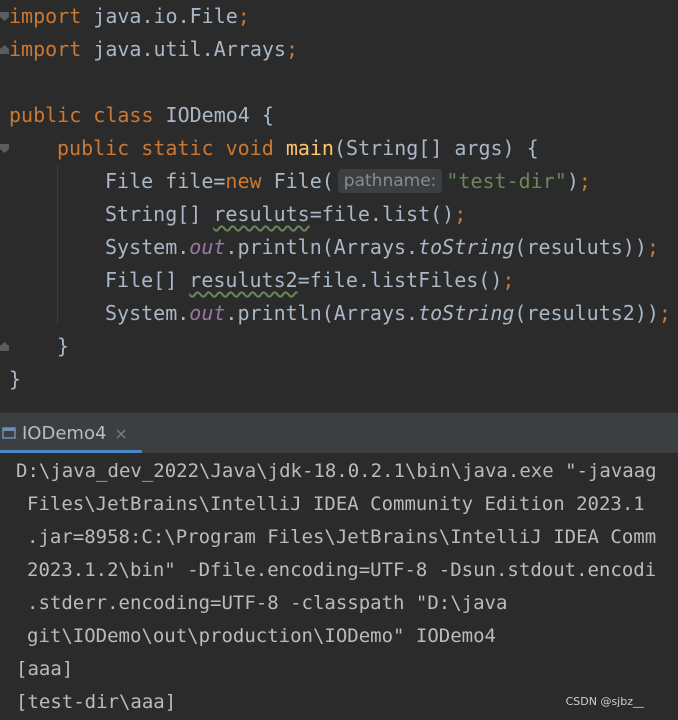  Describe the element at coordinates (310, 280) in the screenshot. I see `code-line-9: File[] resuluts2=file.listFiles();` at that location.